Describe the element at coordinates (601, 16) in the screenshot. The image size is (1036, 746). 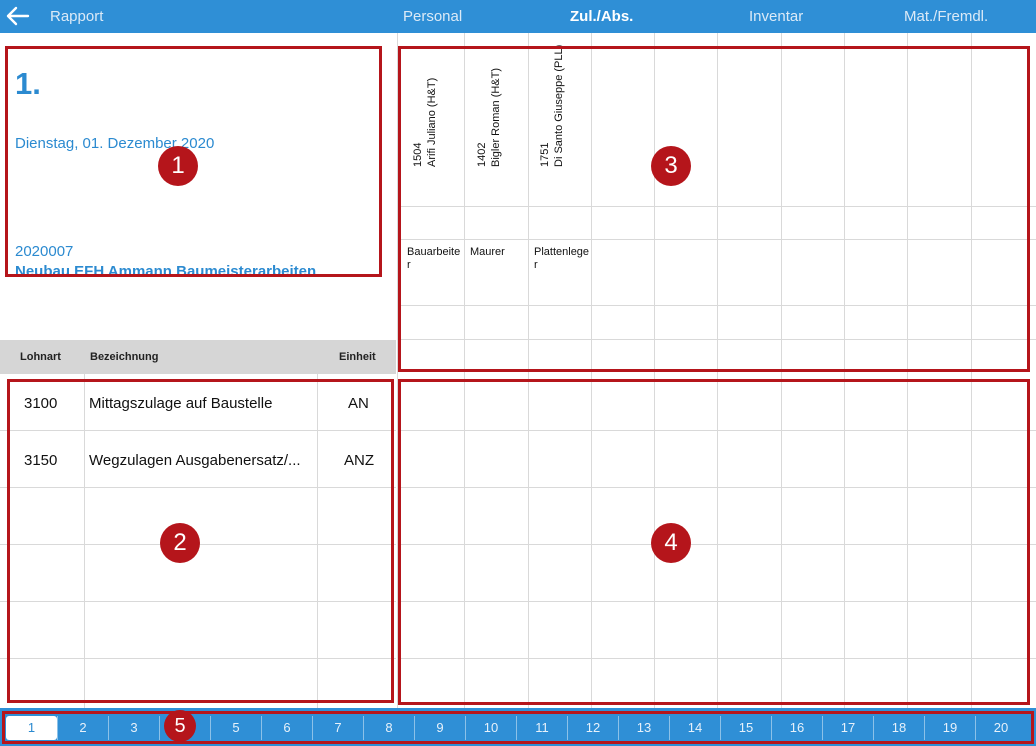
I see `tab-zul-abs: Zul./Abs.` at that location.